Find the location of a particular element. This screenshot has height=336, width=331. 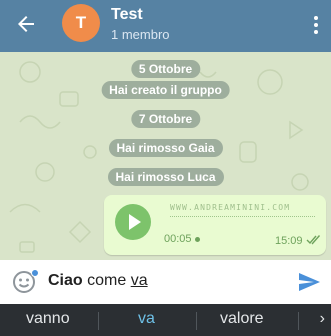

message-time: 15:09 is located at coordinates (289, 241).